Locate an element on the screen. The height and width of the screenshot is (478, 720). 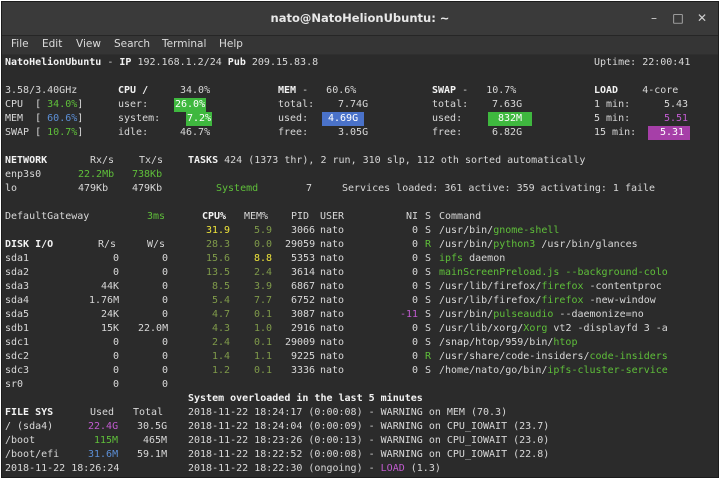
menu-file: File is located at coordinates (20, 44).